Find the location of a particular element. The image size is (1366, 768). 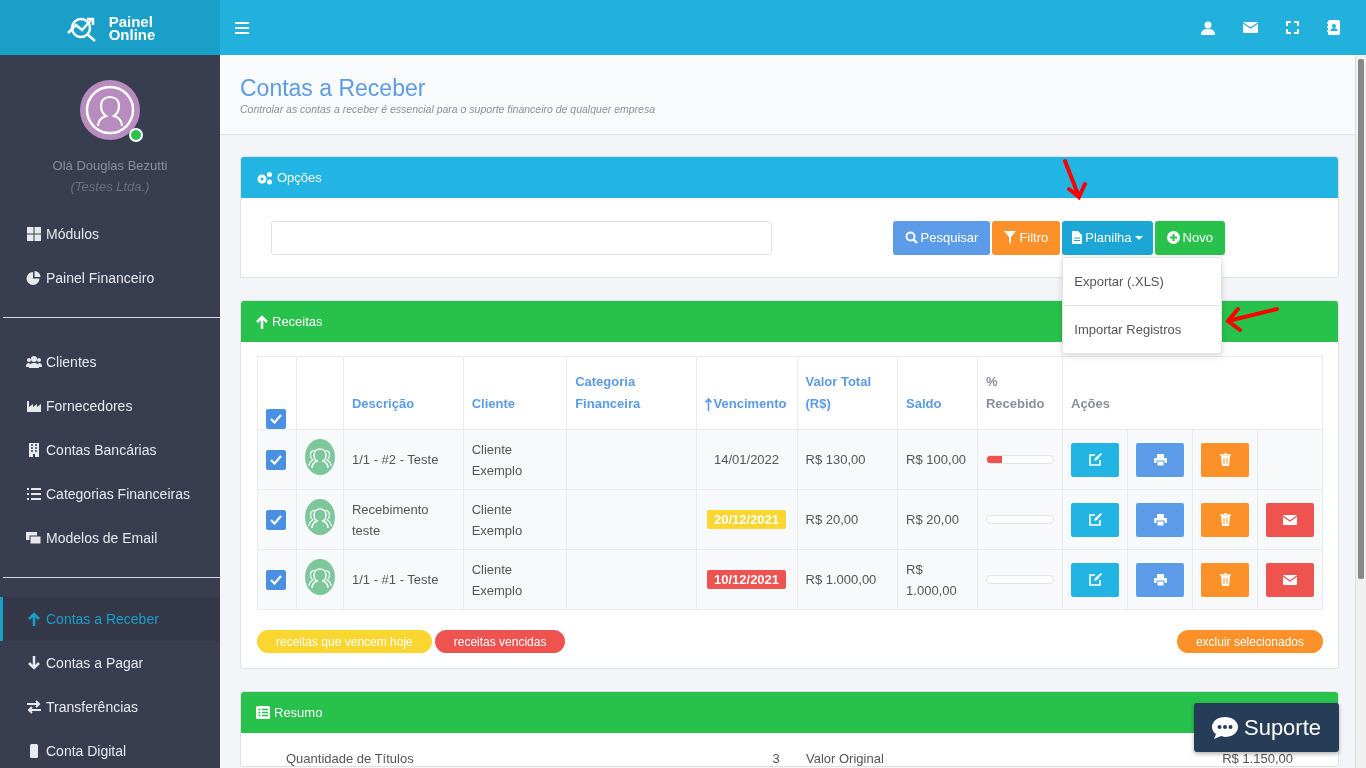

support-button: Suporte is located at coordinates (1266, 727).